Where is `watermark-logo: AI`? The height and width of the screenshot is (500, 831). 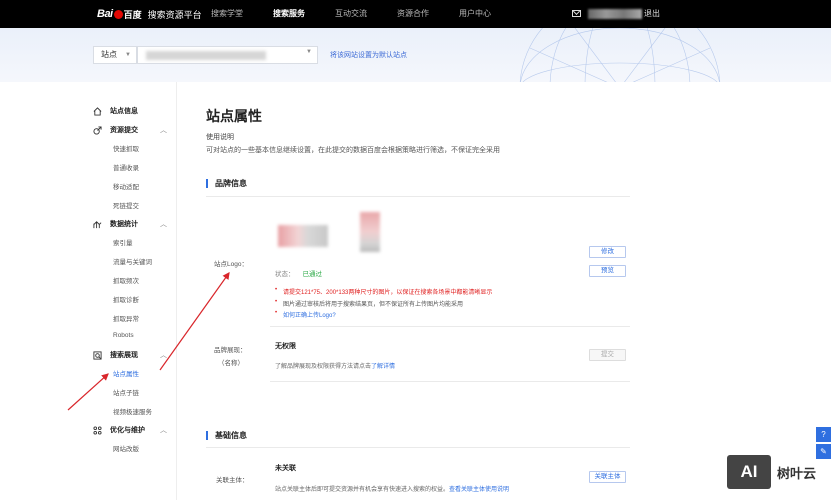 watermark-logo: AI is located at coordinates (749, 472).